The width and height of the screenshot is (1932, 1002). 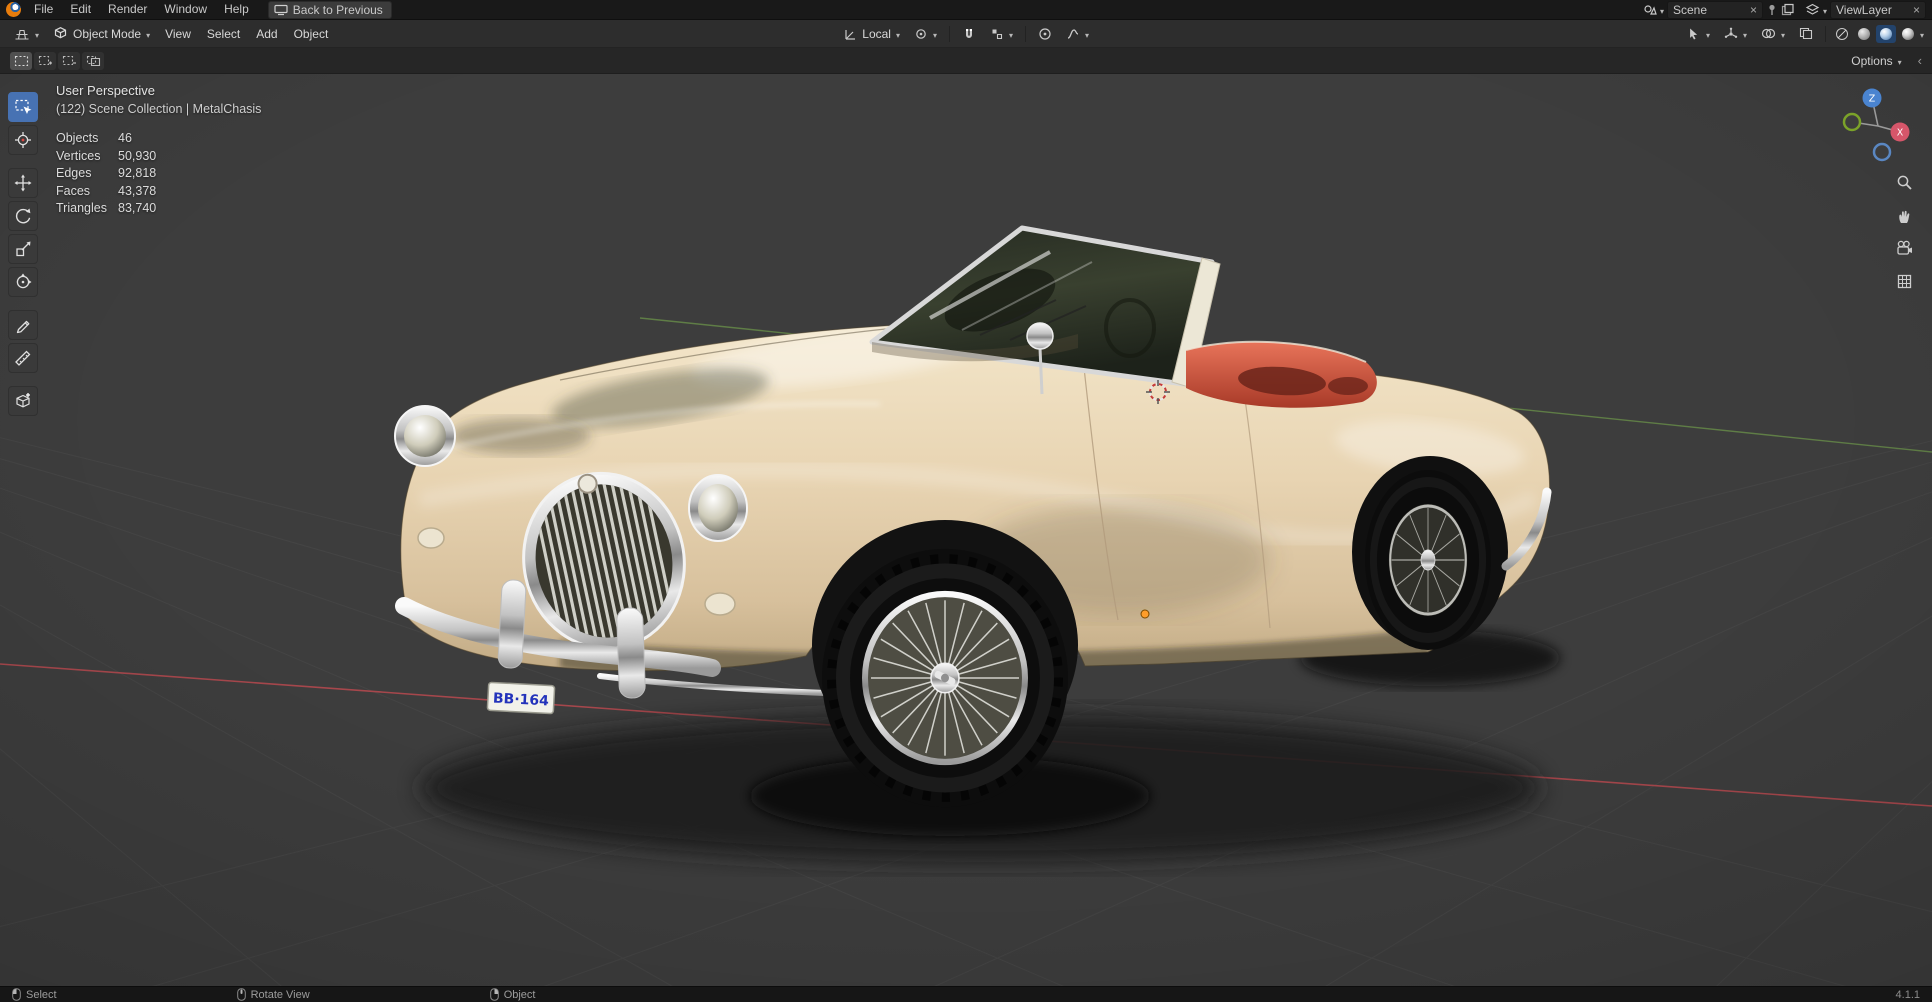 I want to click on topbar-right: Scene ViewLayer, so click(x=1784, y=9).